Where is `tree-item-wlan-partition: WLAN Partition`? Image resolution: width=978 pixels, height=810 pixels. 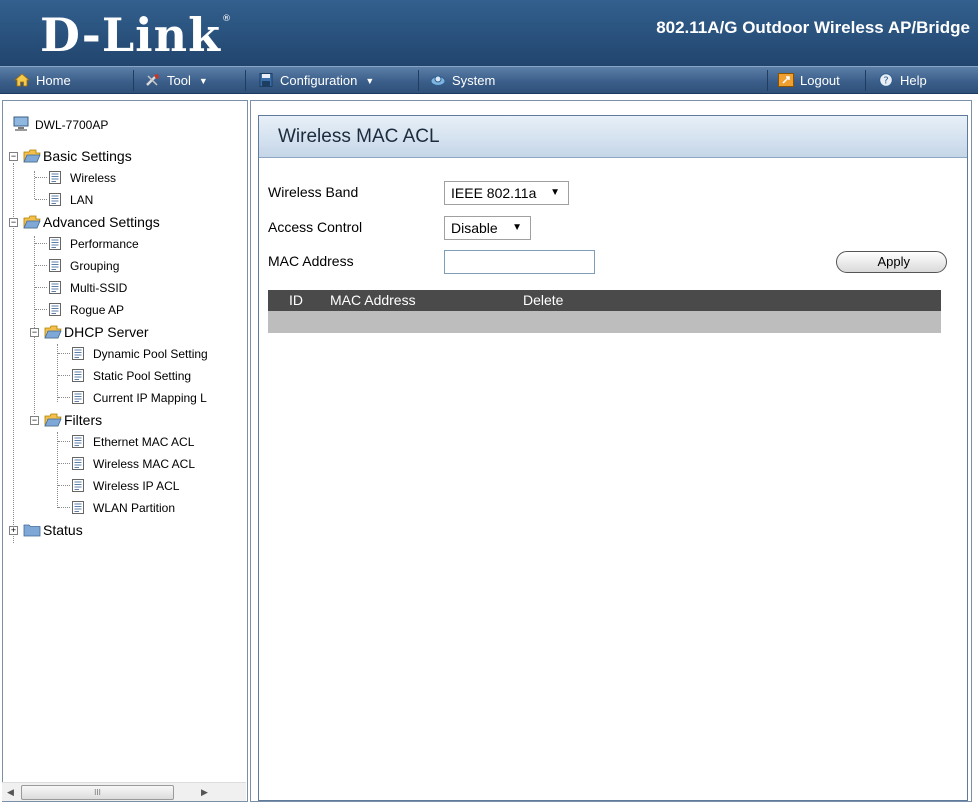
tree-item-wlan-partition: WLAN Partition is located at coordinates (123, 508).